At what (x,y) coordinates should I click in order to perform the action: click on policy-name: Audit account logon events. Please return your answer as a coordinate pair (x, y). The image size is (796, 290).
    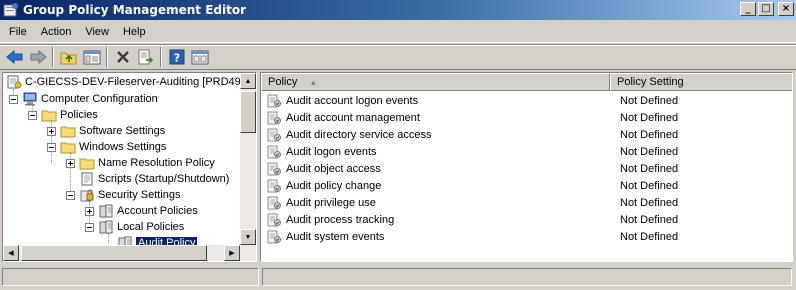
    Looking at the image, I should click on (352, 100).